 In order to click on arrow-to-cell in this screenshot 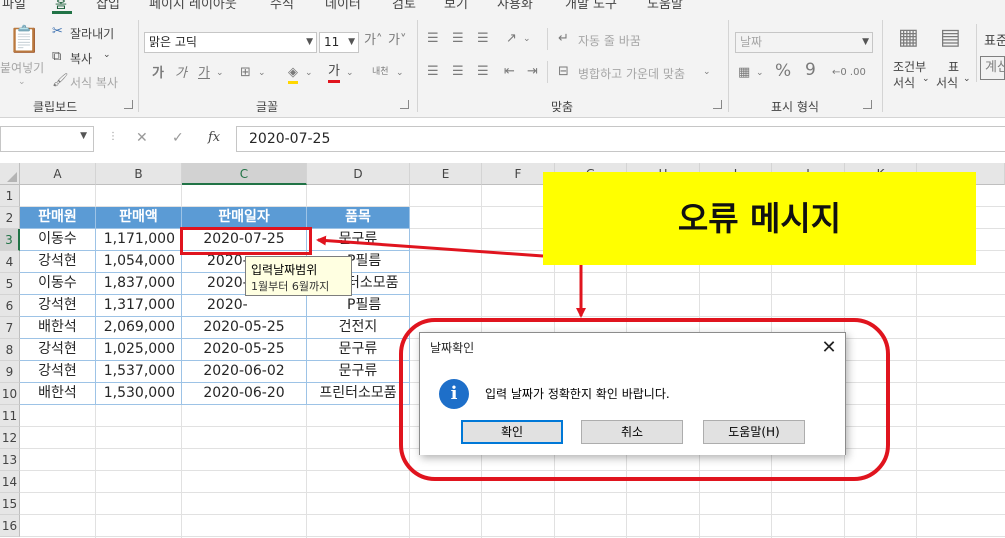, I will do `click(430, 246)`.